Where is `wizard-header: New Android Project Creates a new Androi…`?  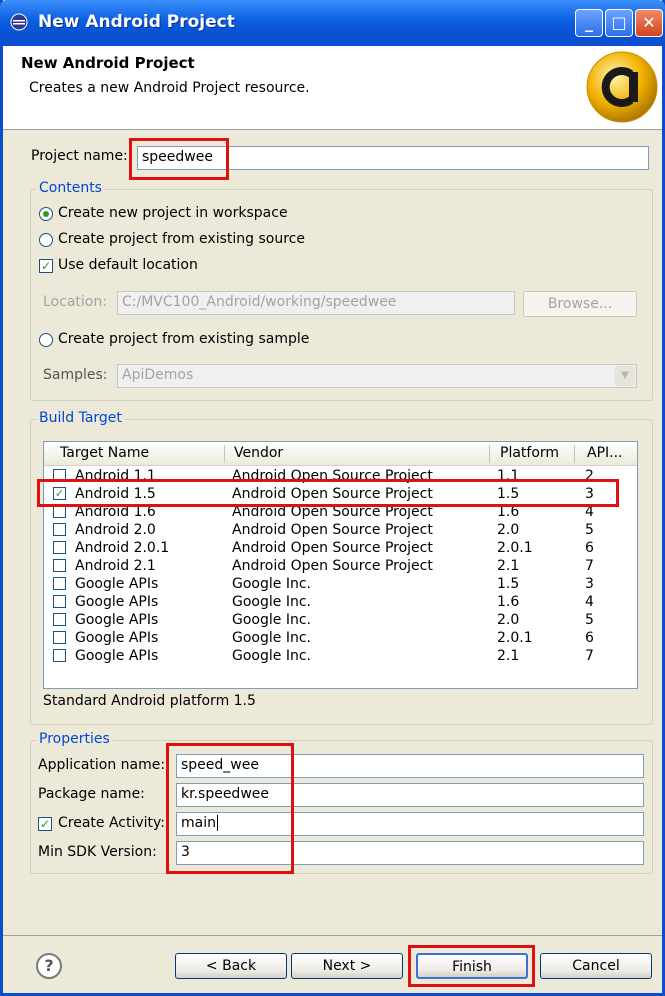 wizard-header: New Android Project Creates a new Androi… is located at coordinates (332, 88).